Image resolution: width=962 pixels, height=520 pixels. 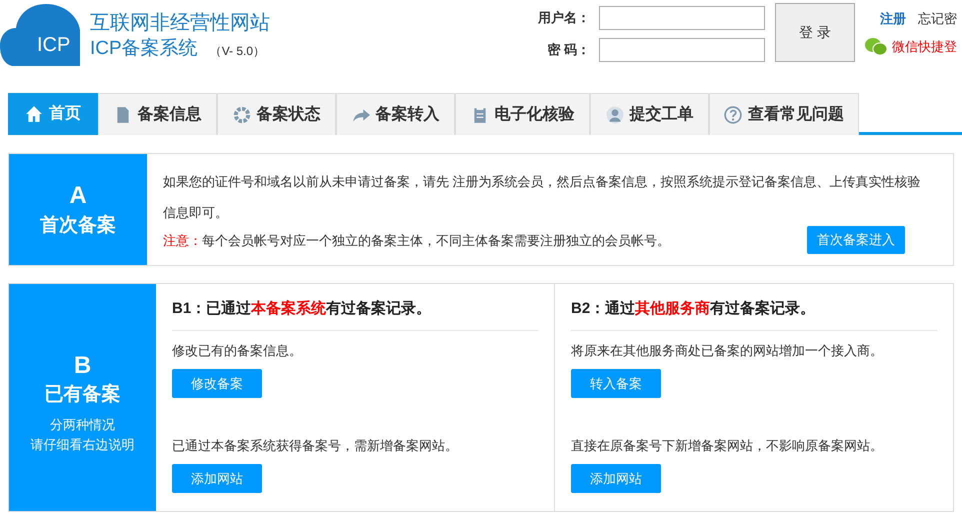 I want to click on section-letter: A, so click(x=78, y=196).